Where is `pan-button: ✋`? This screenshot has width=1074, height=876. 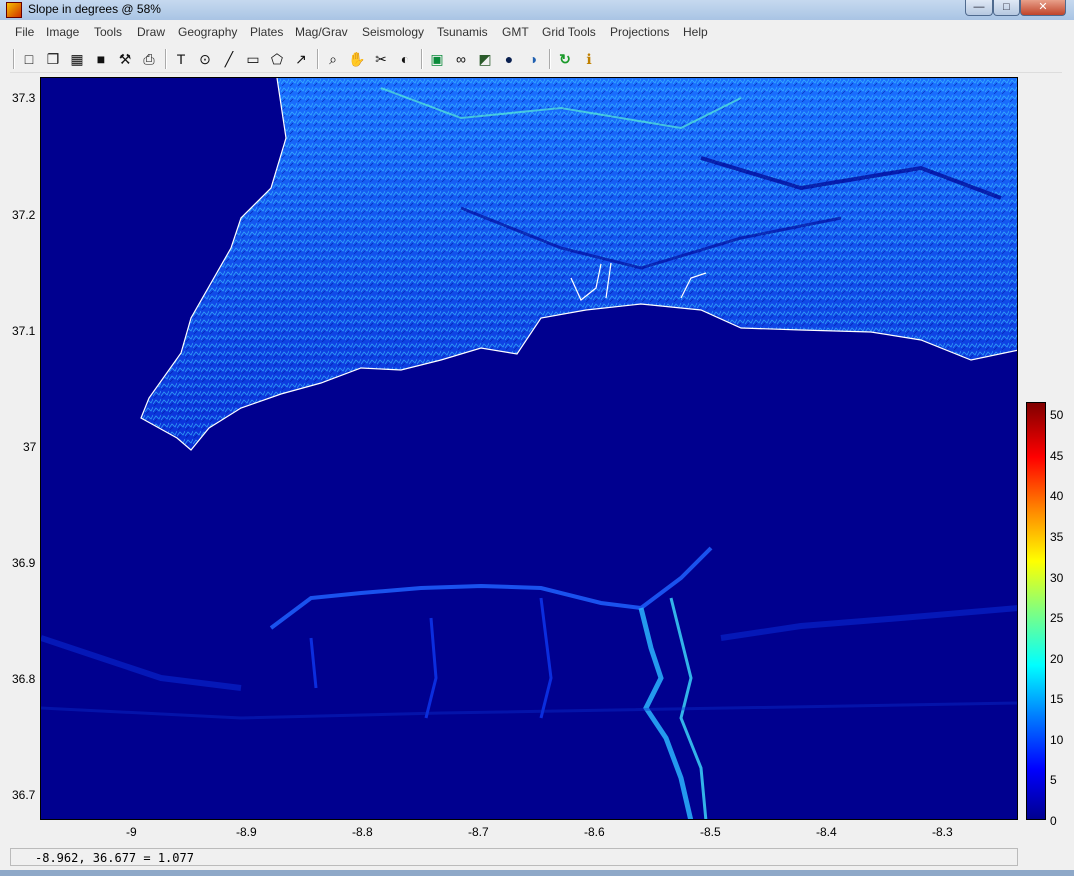
pan-button: ✋ is located at coordinates (357, 59).